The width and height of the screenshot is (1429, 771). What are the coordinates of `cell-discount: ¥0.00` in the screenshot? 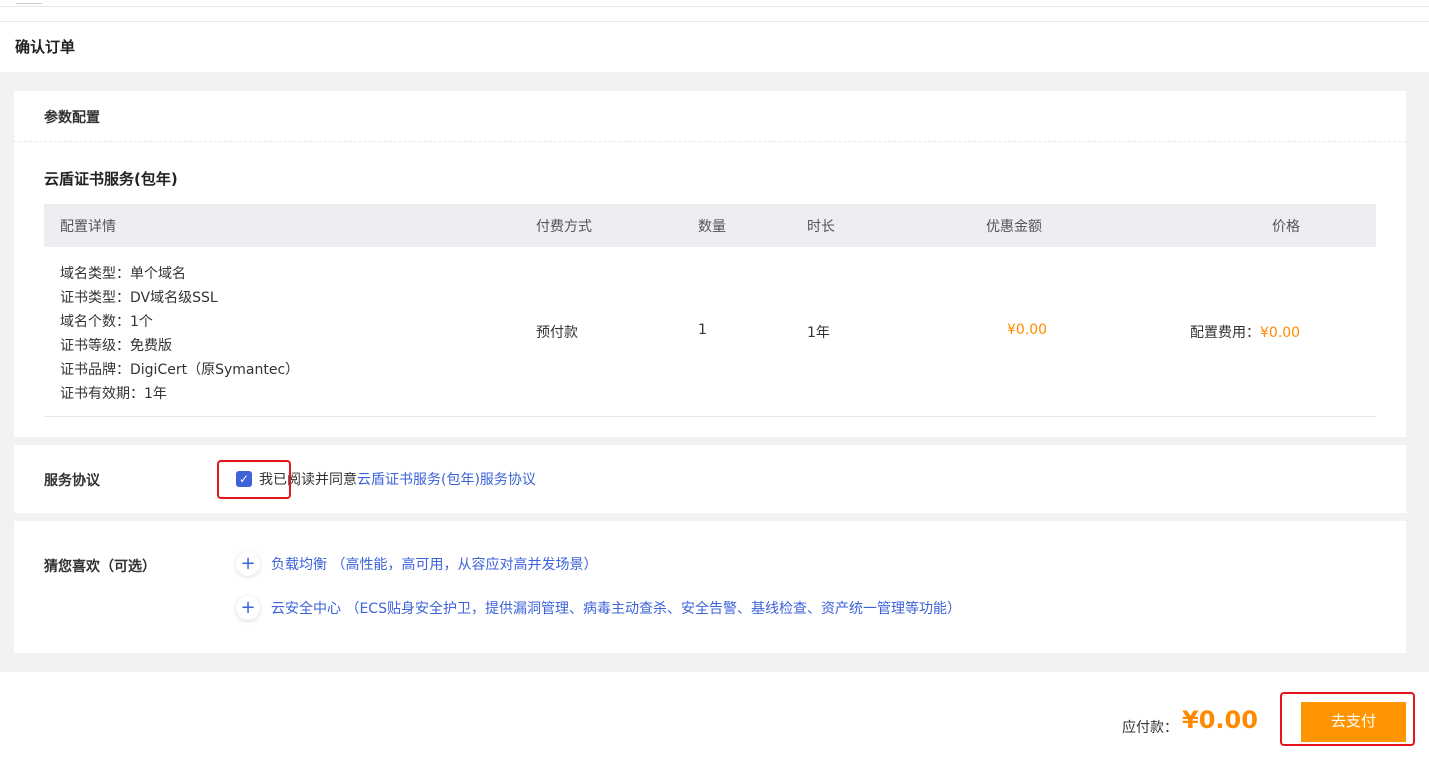 It's located at (1027, 330).